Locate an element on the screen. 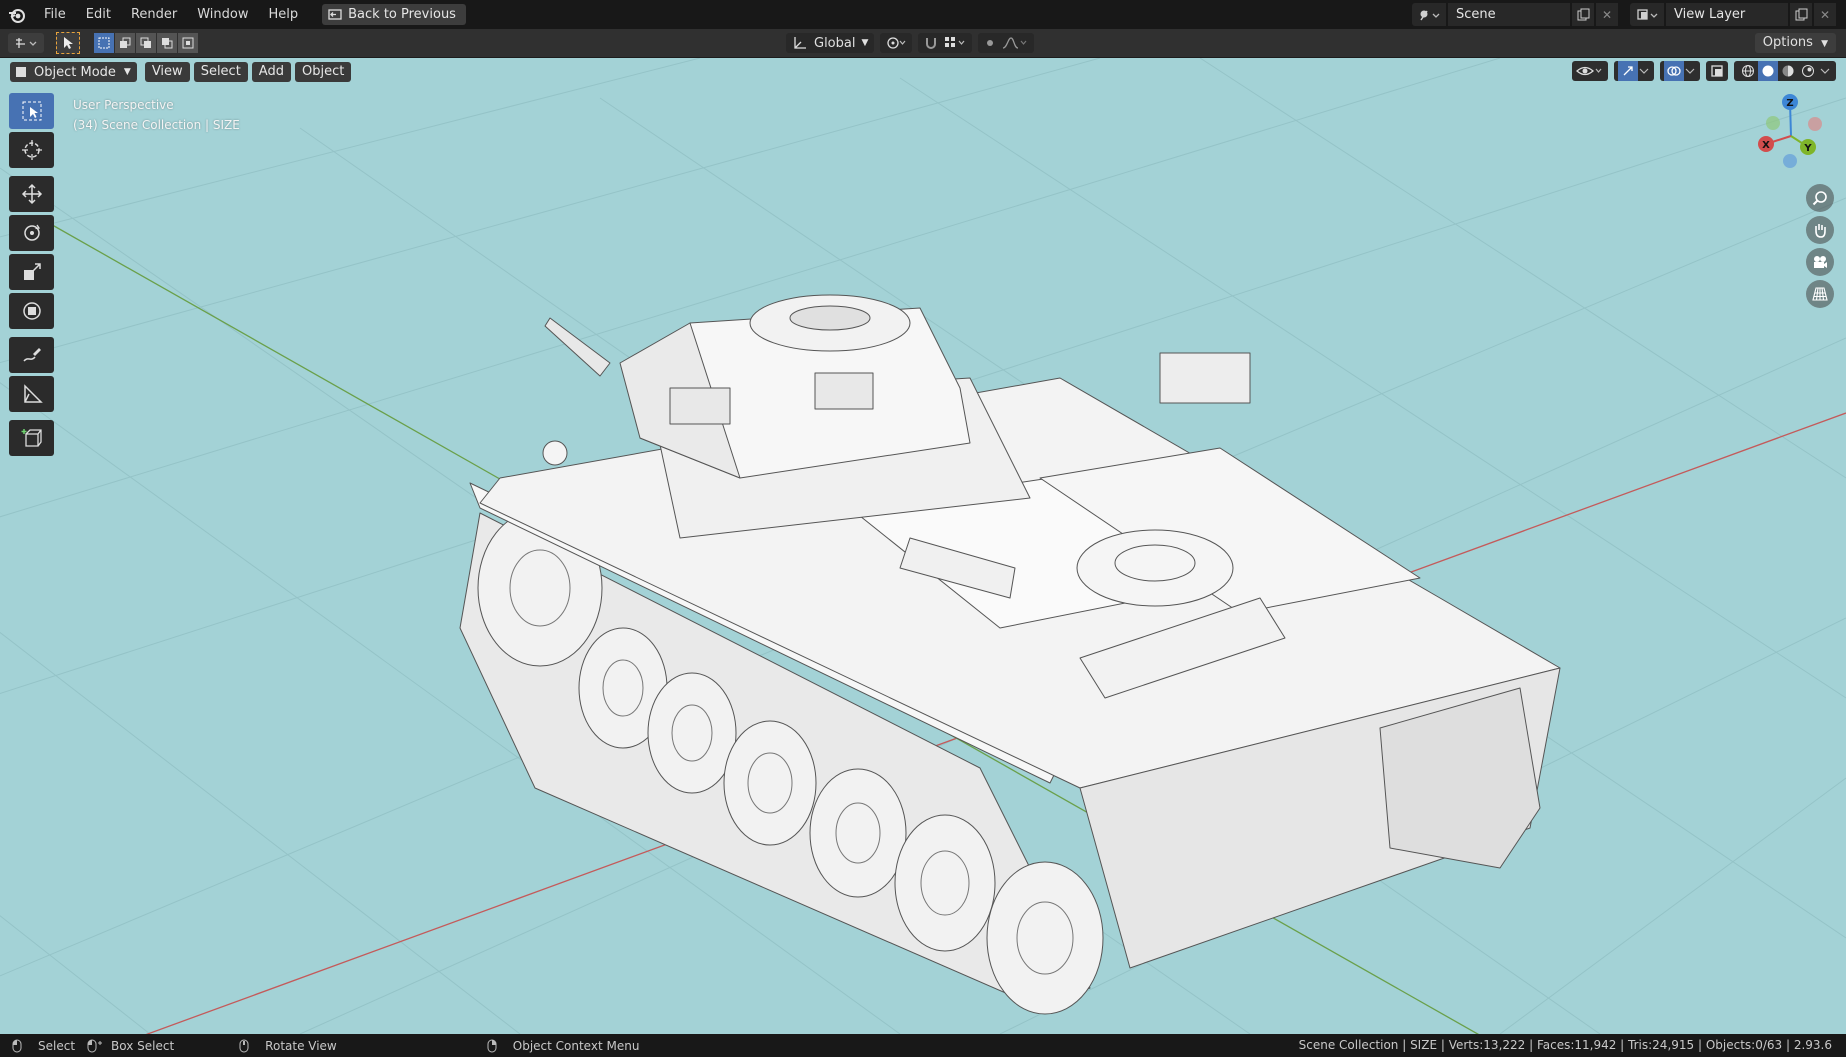 This screenshot has height=1057, width=1846. wireframe-shading-button is located at coordinates (1748, 71).